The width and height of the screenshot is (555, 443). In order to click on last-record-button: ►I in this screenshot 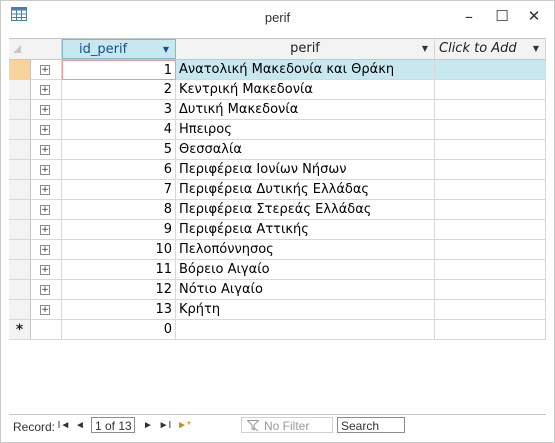, I will do `click(165, 426)`.